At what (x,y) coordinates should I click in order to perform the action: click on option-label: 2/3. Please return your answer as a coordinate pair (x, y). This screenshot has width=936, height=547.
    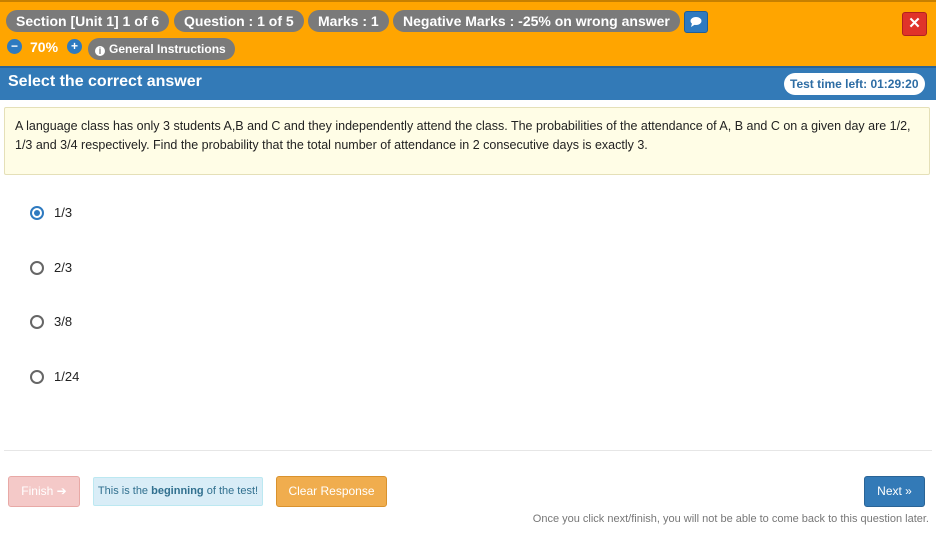
    Looking at the image, I should click on (63, 267).